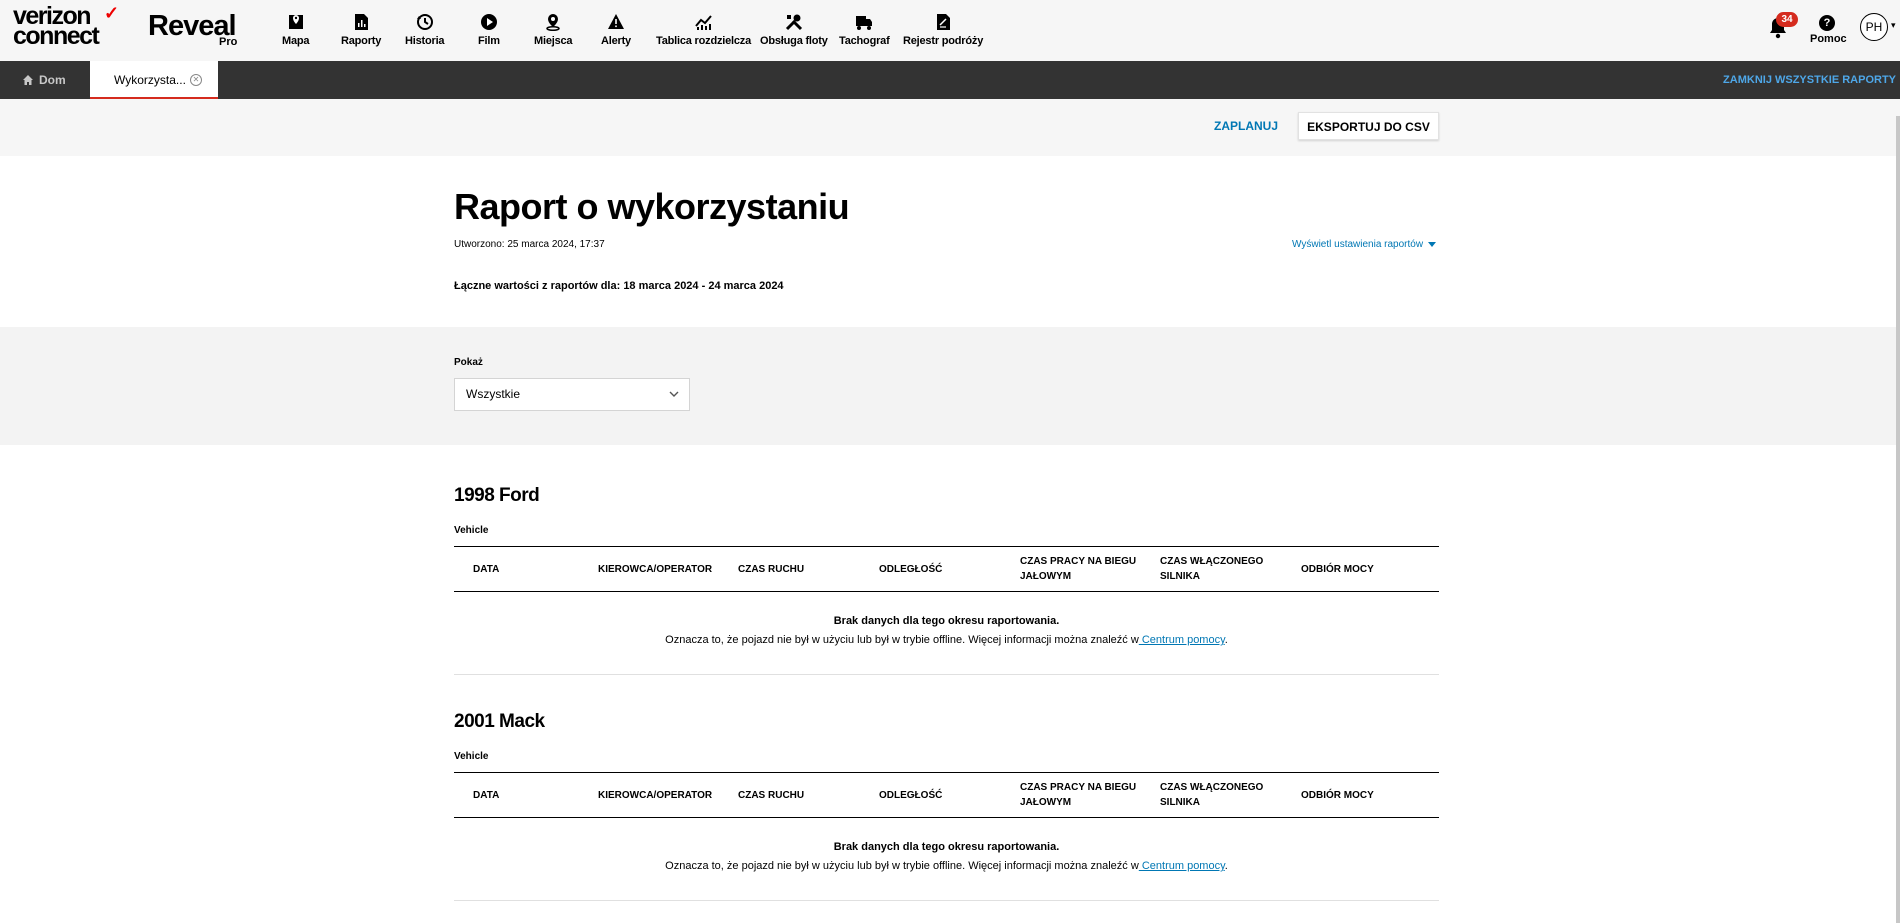  What do you see at coordinates (196, 80) in the screenshot?
I see `close-tab-icon: ✕` at bounding box center [196, 80].